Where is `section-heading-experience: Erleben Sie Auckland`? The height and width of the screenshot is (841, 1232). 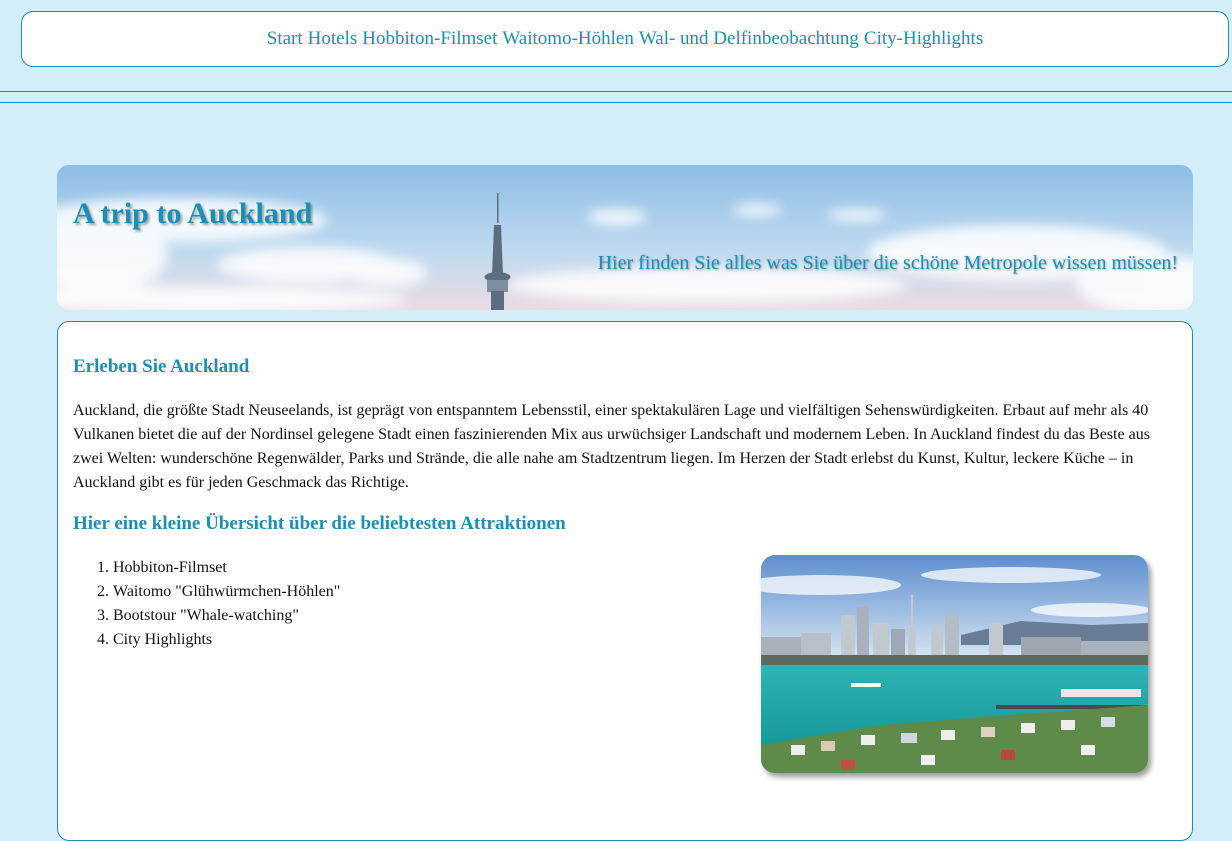
section-heading-experience: Erleben Sie Auckland is located at coordinates (161, 366).